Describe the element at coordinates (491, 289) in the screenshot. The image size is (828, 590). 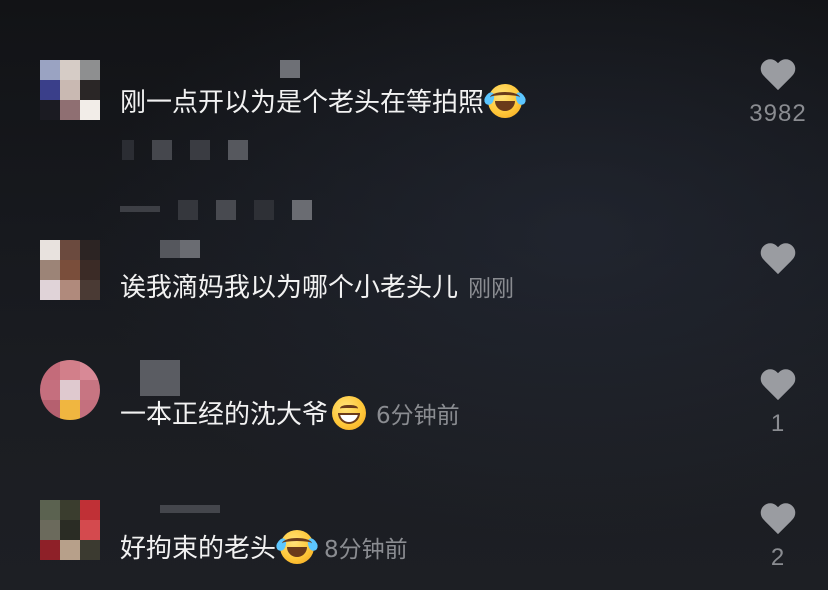
I see `comment-time: 刚刚` at that location.